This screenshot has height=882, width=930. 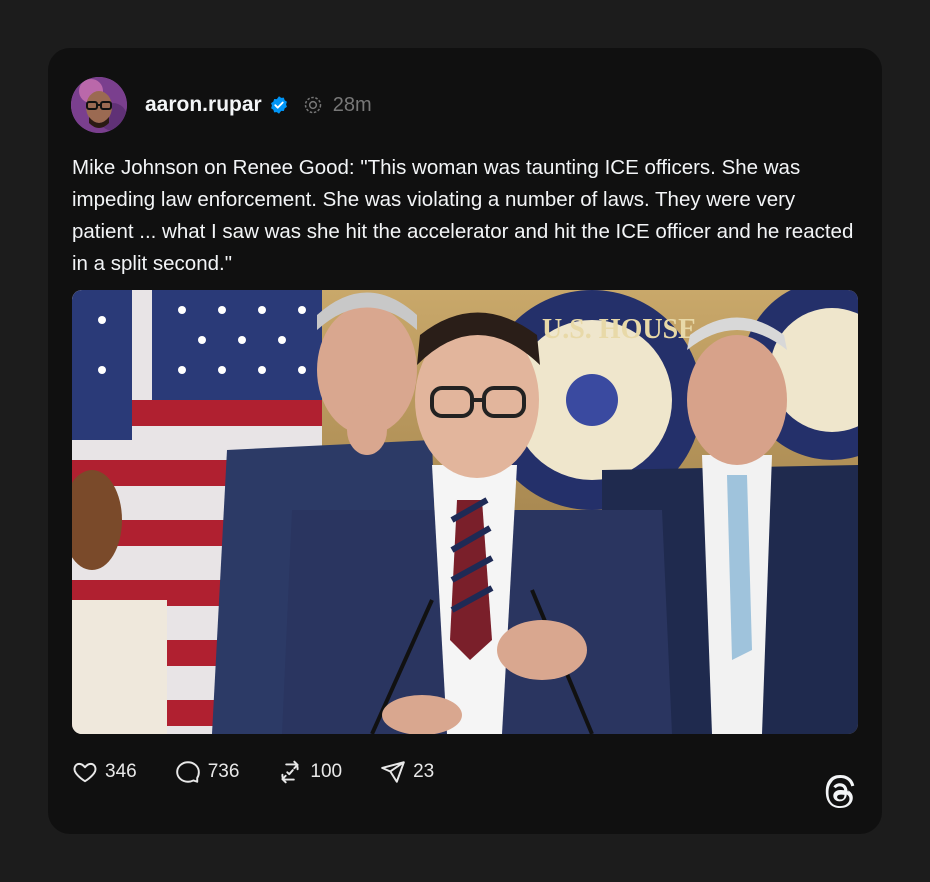 What do you see at coordinates (407, 772) in the screenshot?
I see `share-button: 23` at bounding box center [407, 772].